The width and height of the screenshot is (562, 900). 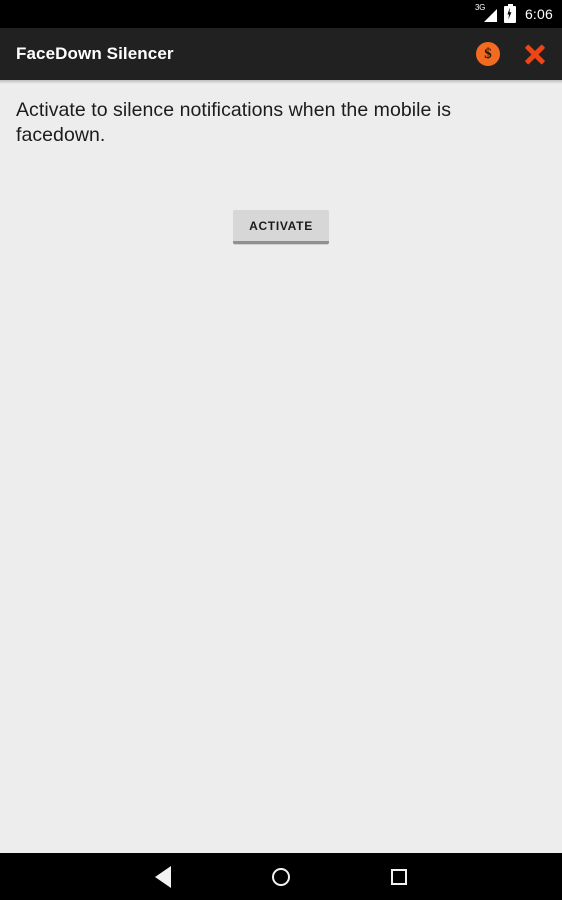 I want to click on back-triangle-icon, so click(x=163, y=876).